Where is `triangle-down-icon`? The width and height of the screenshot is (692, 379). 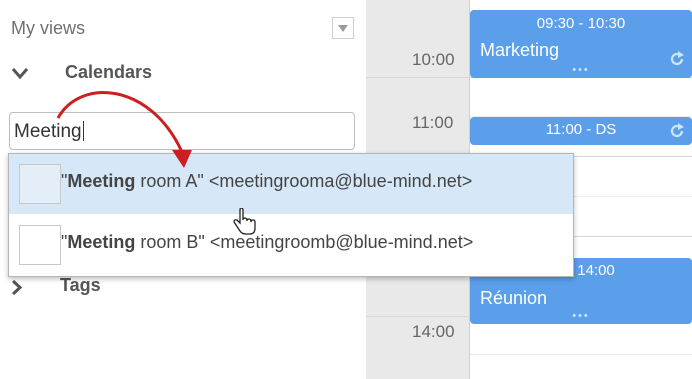
triangle-down-icon is located at coordinates (343, 28).